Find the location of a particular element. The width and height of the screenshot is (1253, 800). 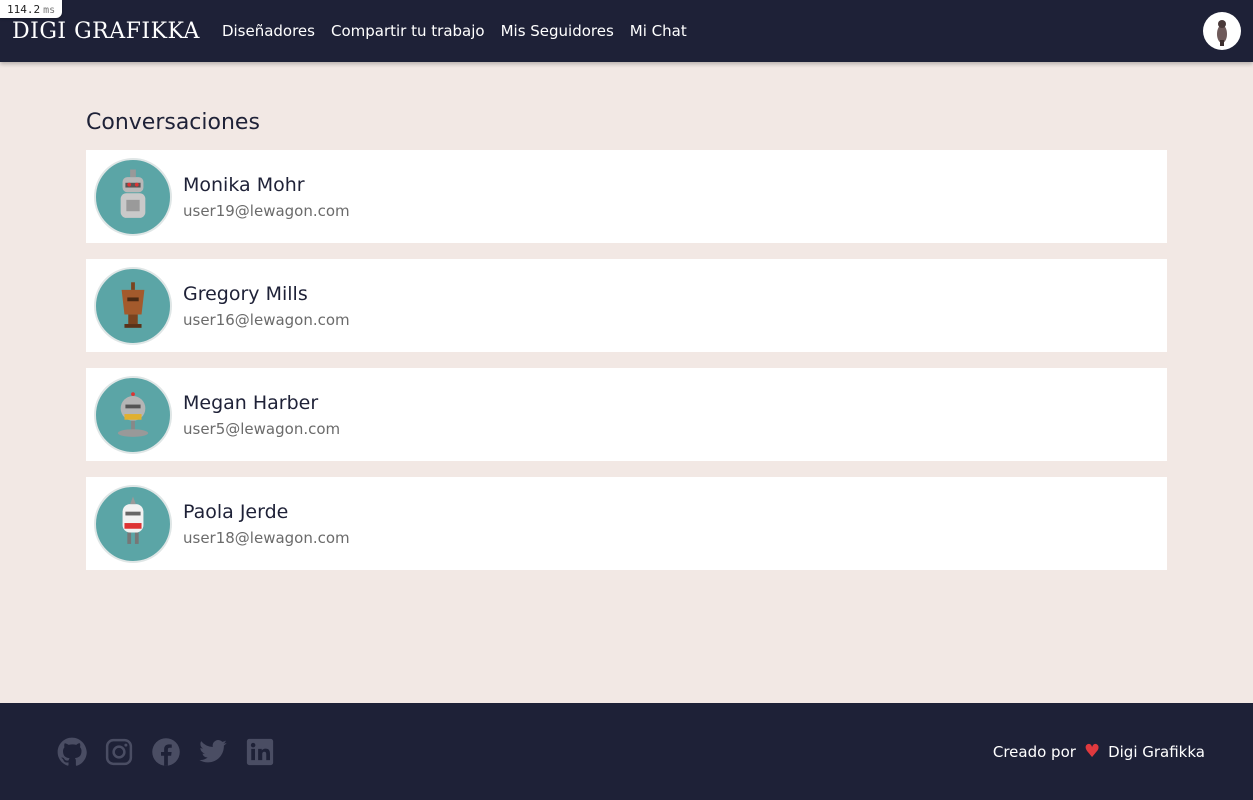

github-icon is located at coordinates (72, 752).